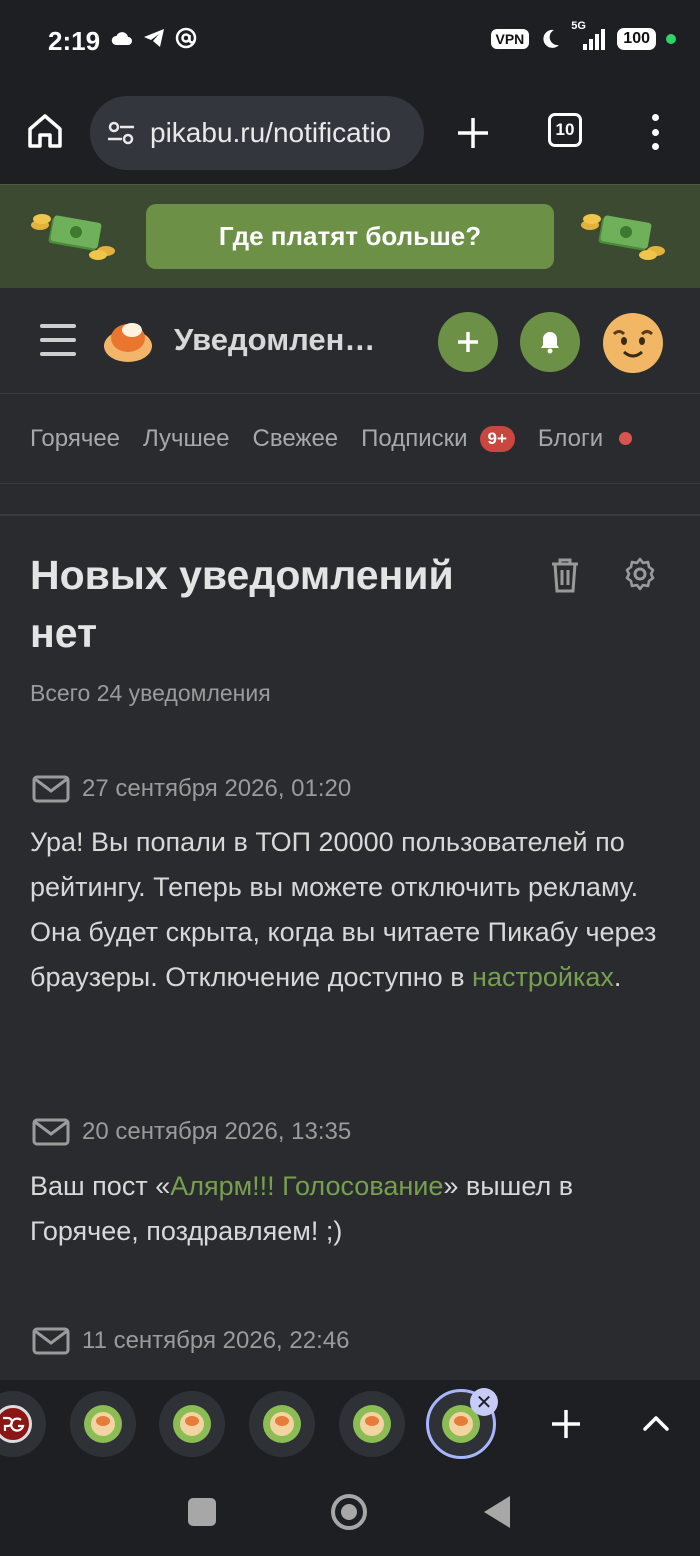  What do you see at coordinates (217, 1131) in the screenshot?
I see `date-text: 20 сентября 2026, 13:35` at bounding box center [217, 1131].